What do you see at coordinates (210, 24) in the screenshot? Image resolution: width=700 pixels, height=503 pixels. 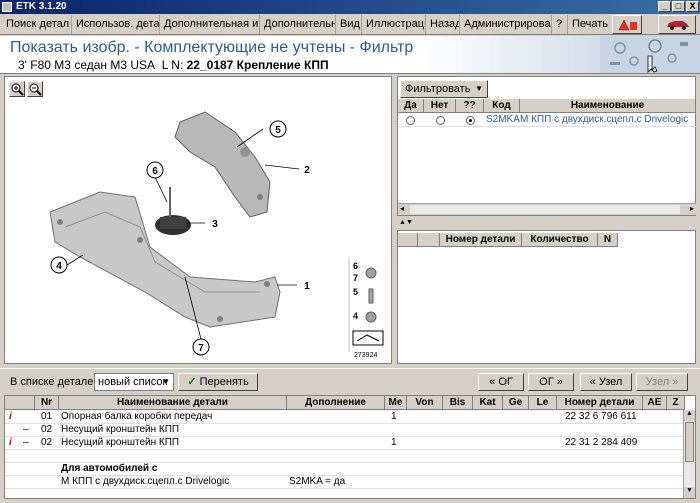 I see `menu-additional-info: Дополнительная ин` at bounding box center [210, 24].